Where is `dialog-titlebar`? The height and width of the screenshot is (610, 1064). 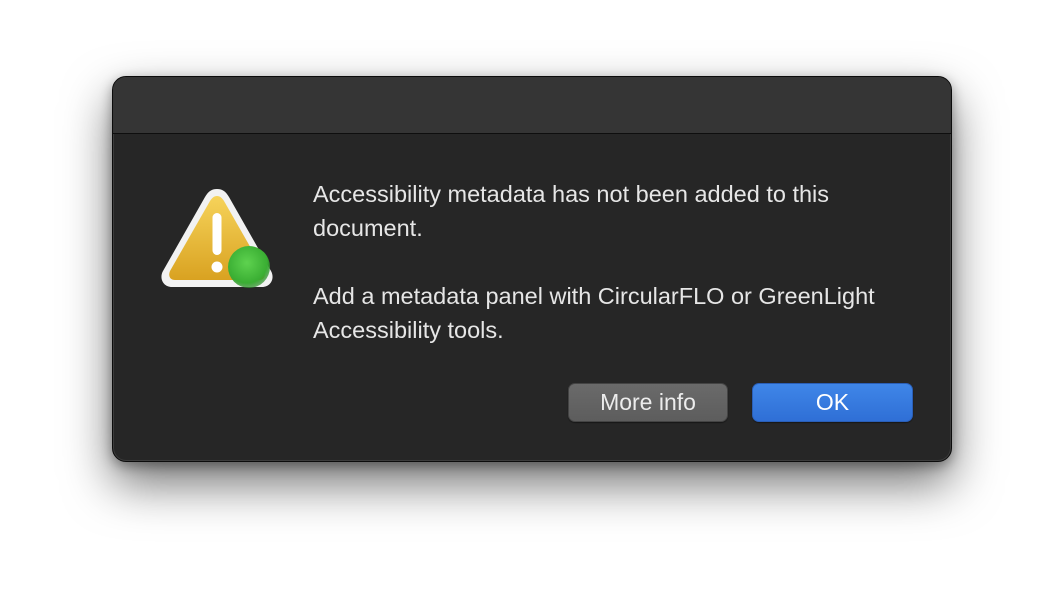
dialog-titlebar is located at coordinates (532, 105).